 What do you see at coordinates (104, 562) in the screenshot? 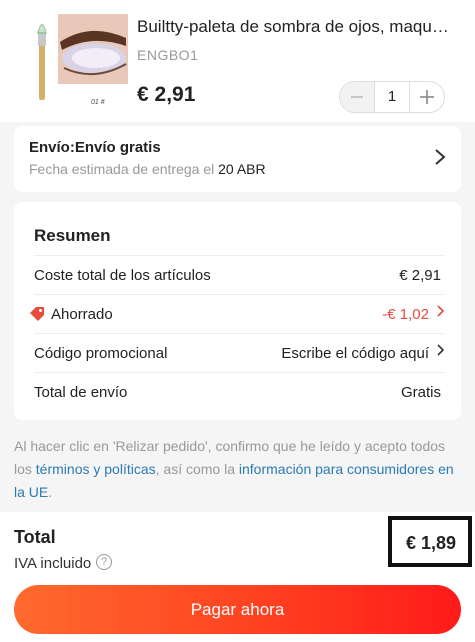
I see `info-icon: ?` at bounding box center [104, 562].